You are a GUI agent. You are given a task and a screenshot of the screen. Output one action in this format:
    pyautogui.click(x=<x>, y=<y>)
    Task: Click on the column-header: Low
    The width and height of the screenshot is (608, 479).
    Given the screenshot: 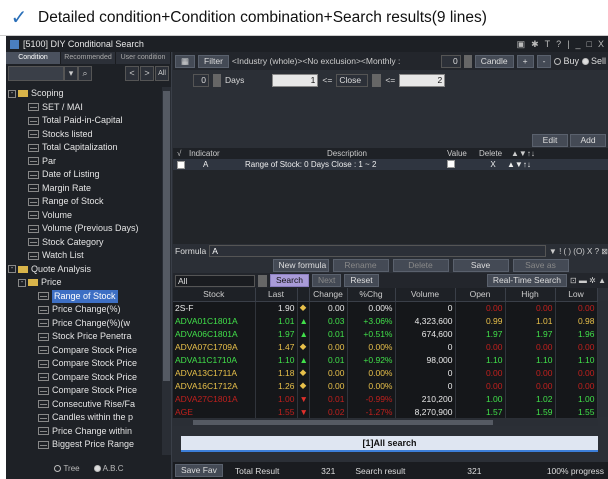 What is the action you would take?
    pyautogui.click(x=576, y=295)
    